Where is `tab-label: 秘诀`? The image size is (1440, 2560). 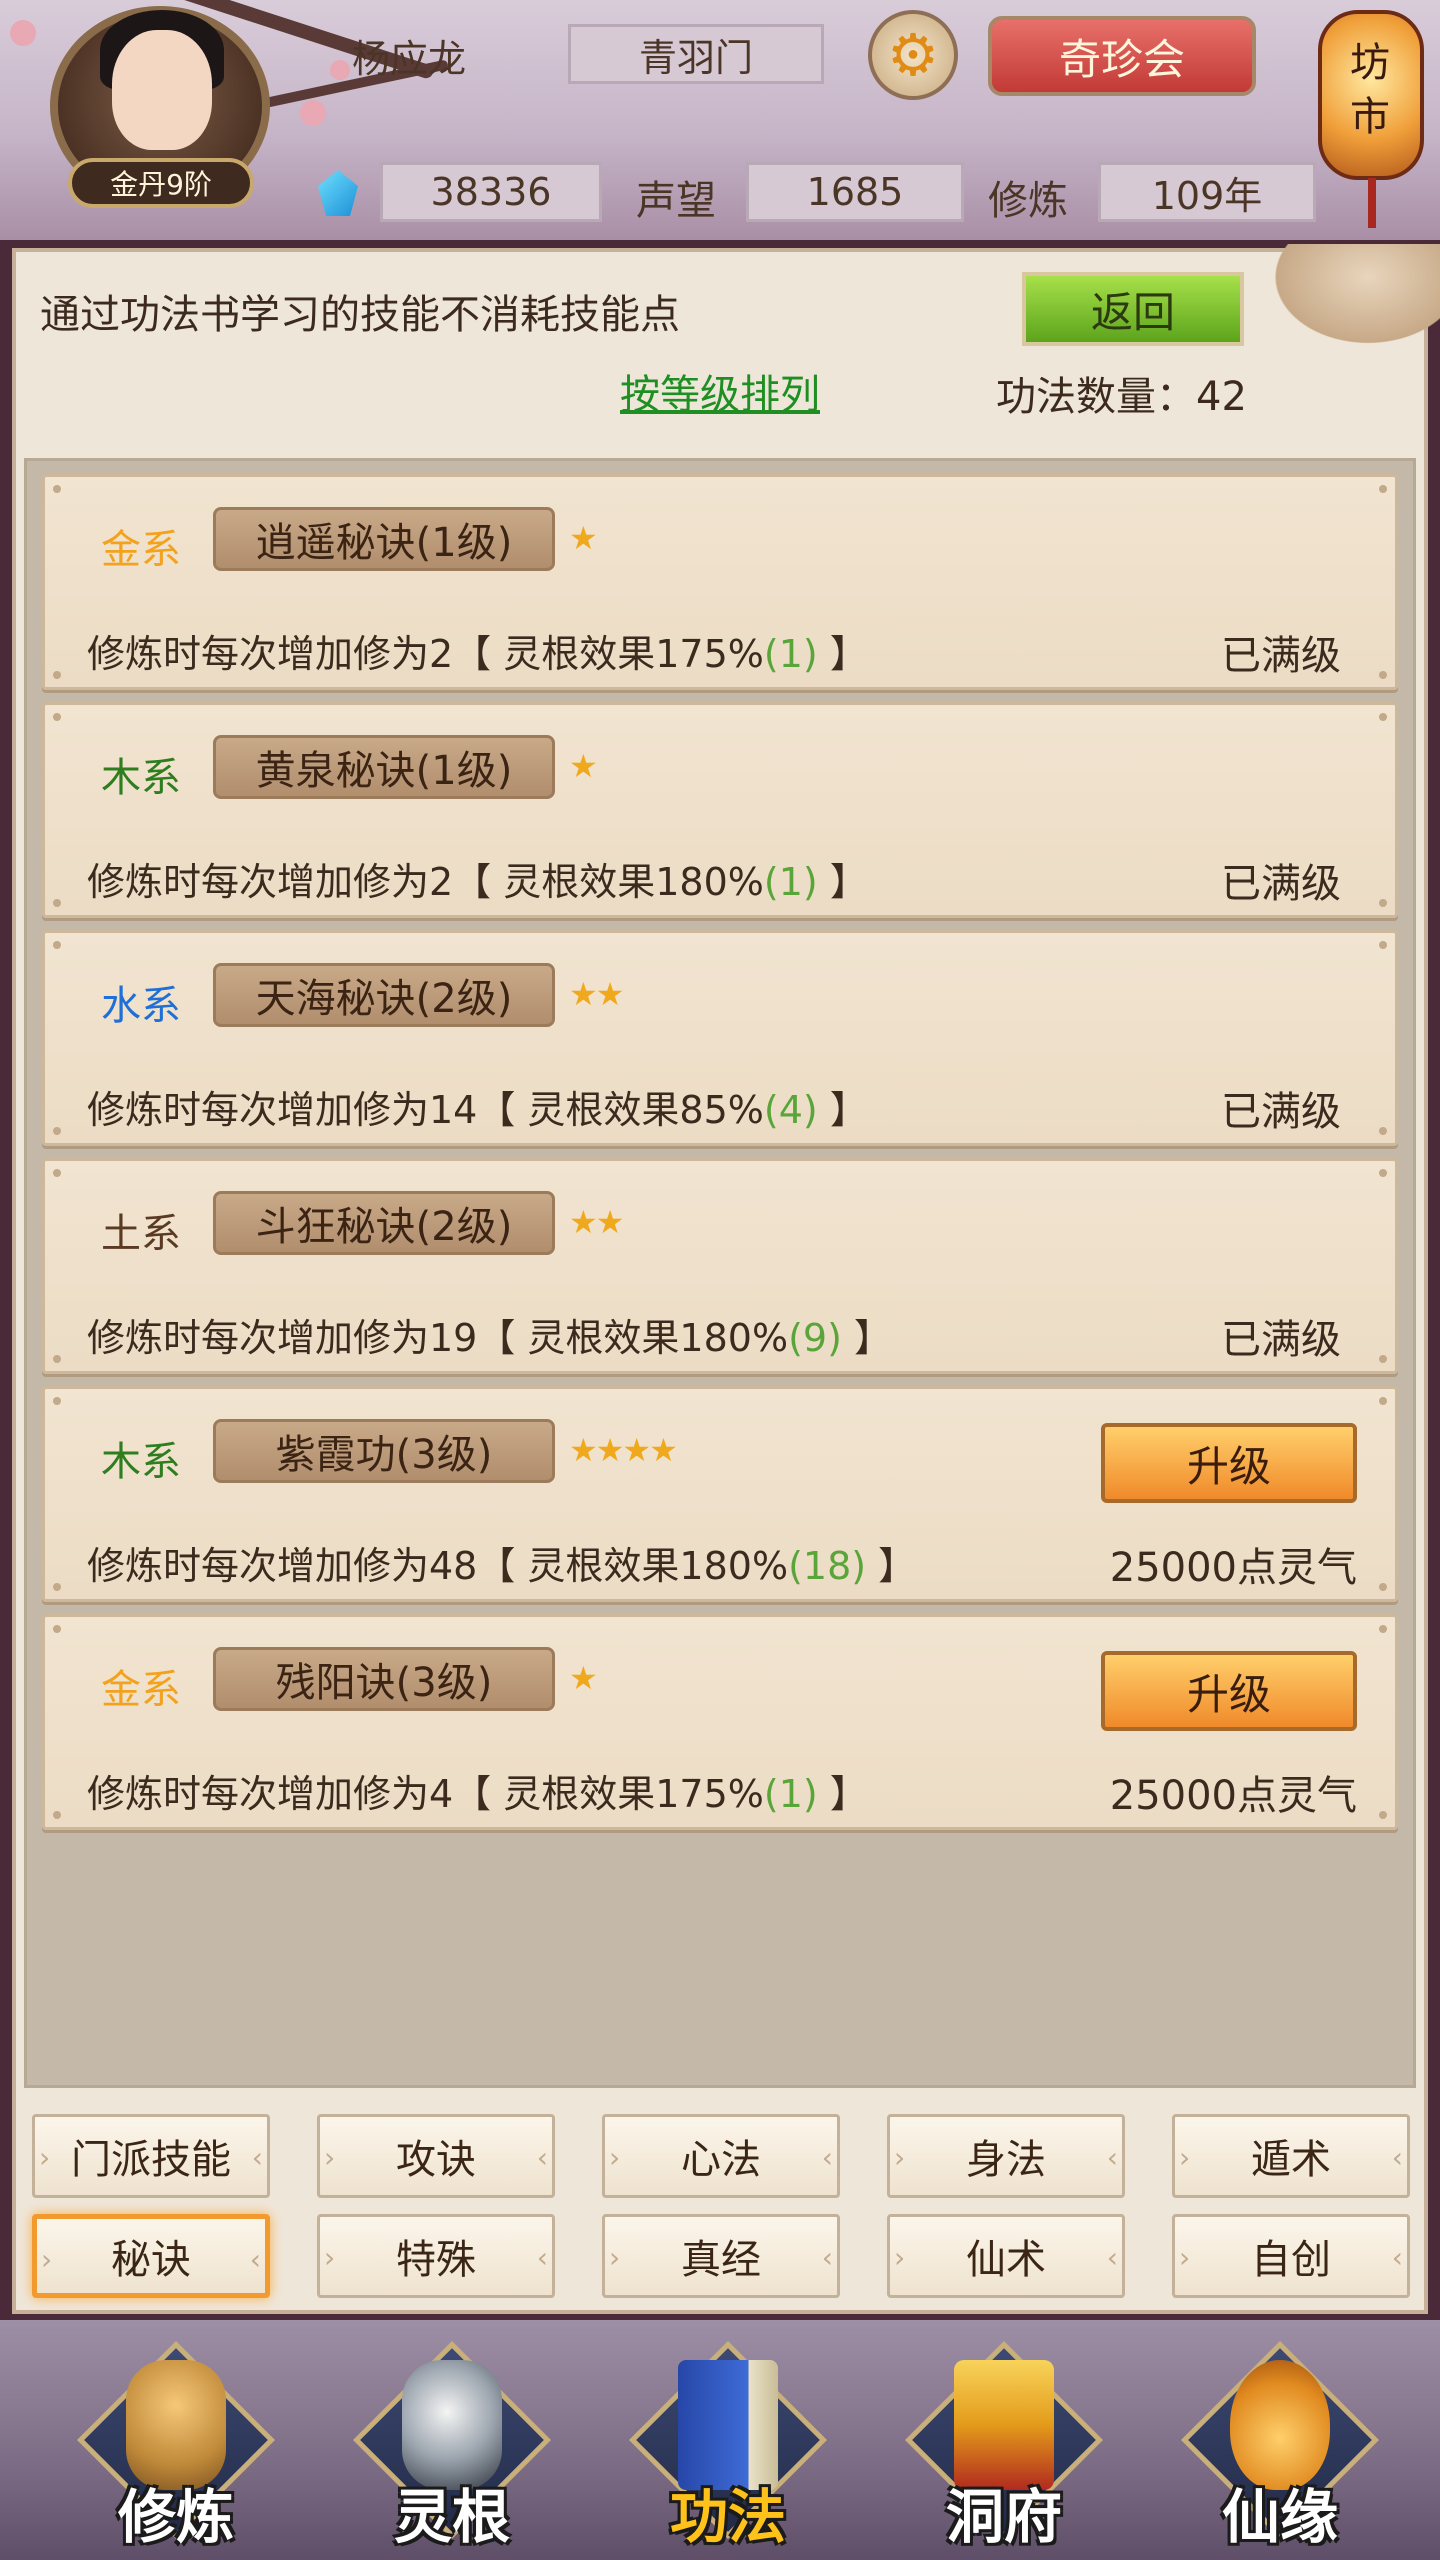
tab-label: 秘诀 is located at coordinates (151, 2260).